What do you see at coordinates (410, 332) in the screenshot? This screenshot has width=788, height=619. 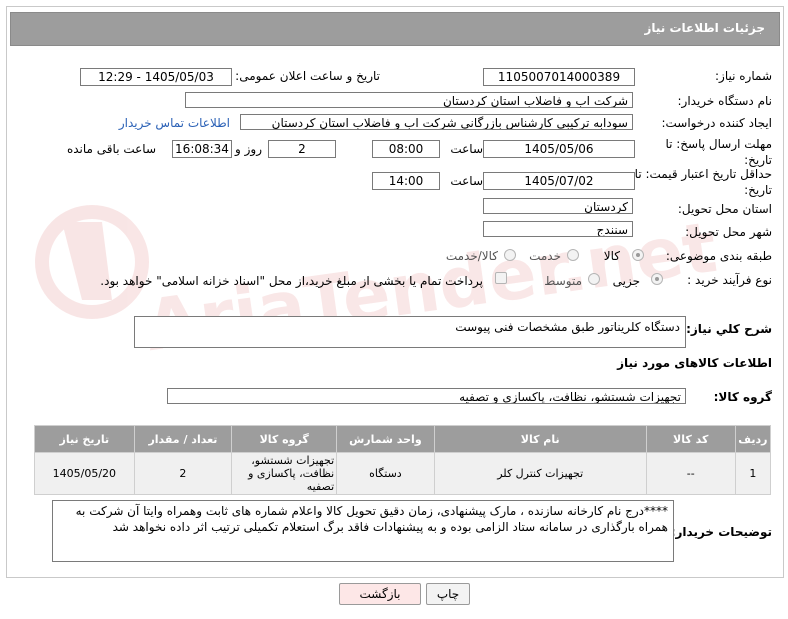 I see `summary-field: دستگاه کلریناتور طبق مشخصات فنی پیوست` at bounding box center [410, 332].